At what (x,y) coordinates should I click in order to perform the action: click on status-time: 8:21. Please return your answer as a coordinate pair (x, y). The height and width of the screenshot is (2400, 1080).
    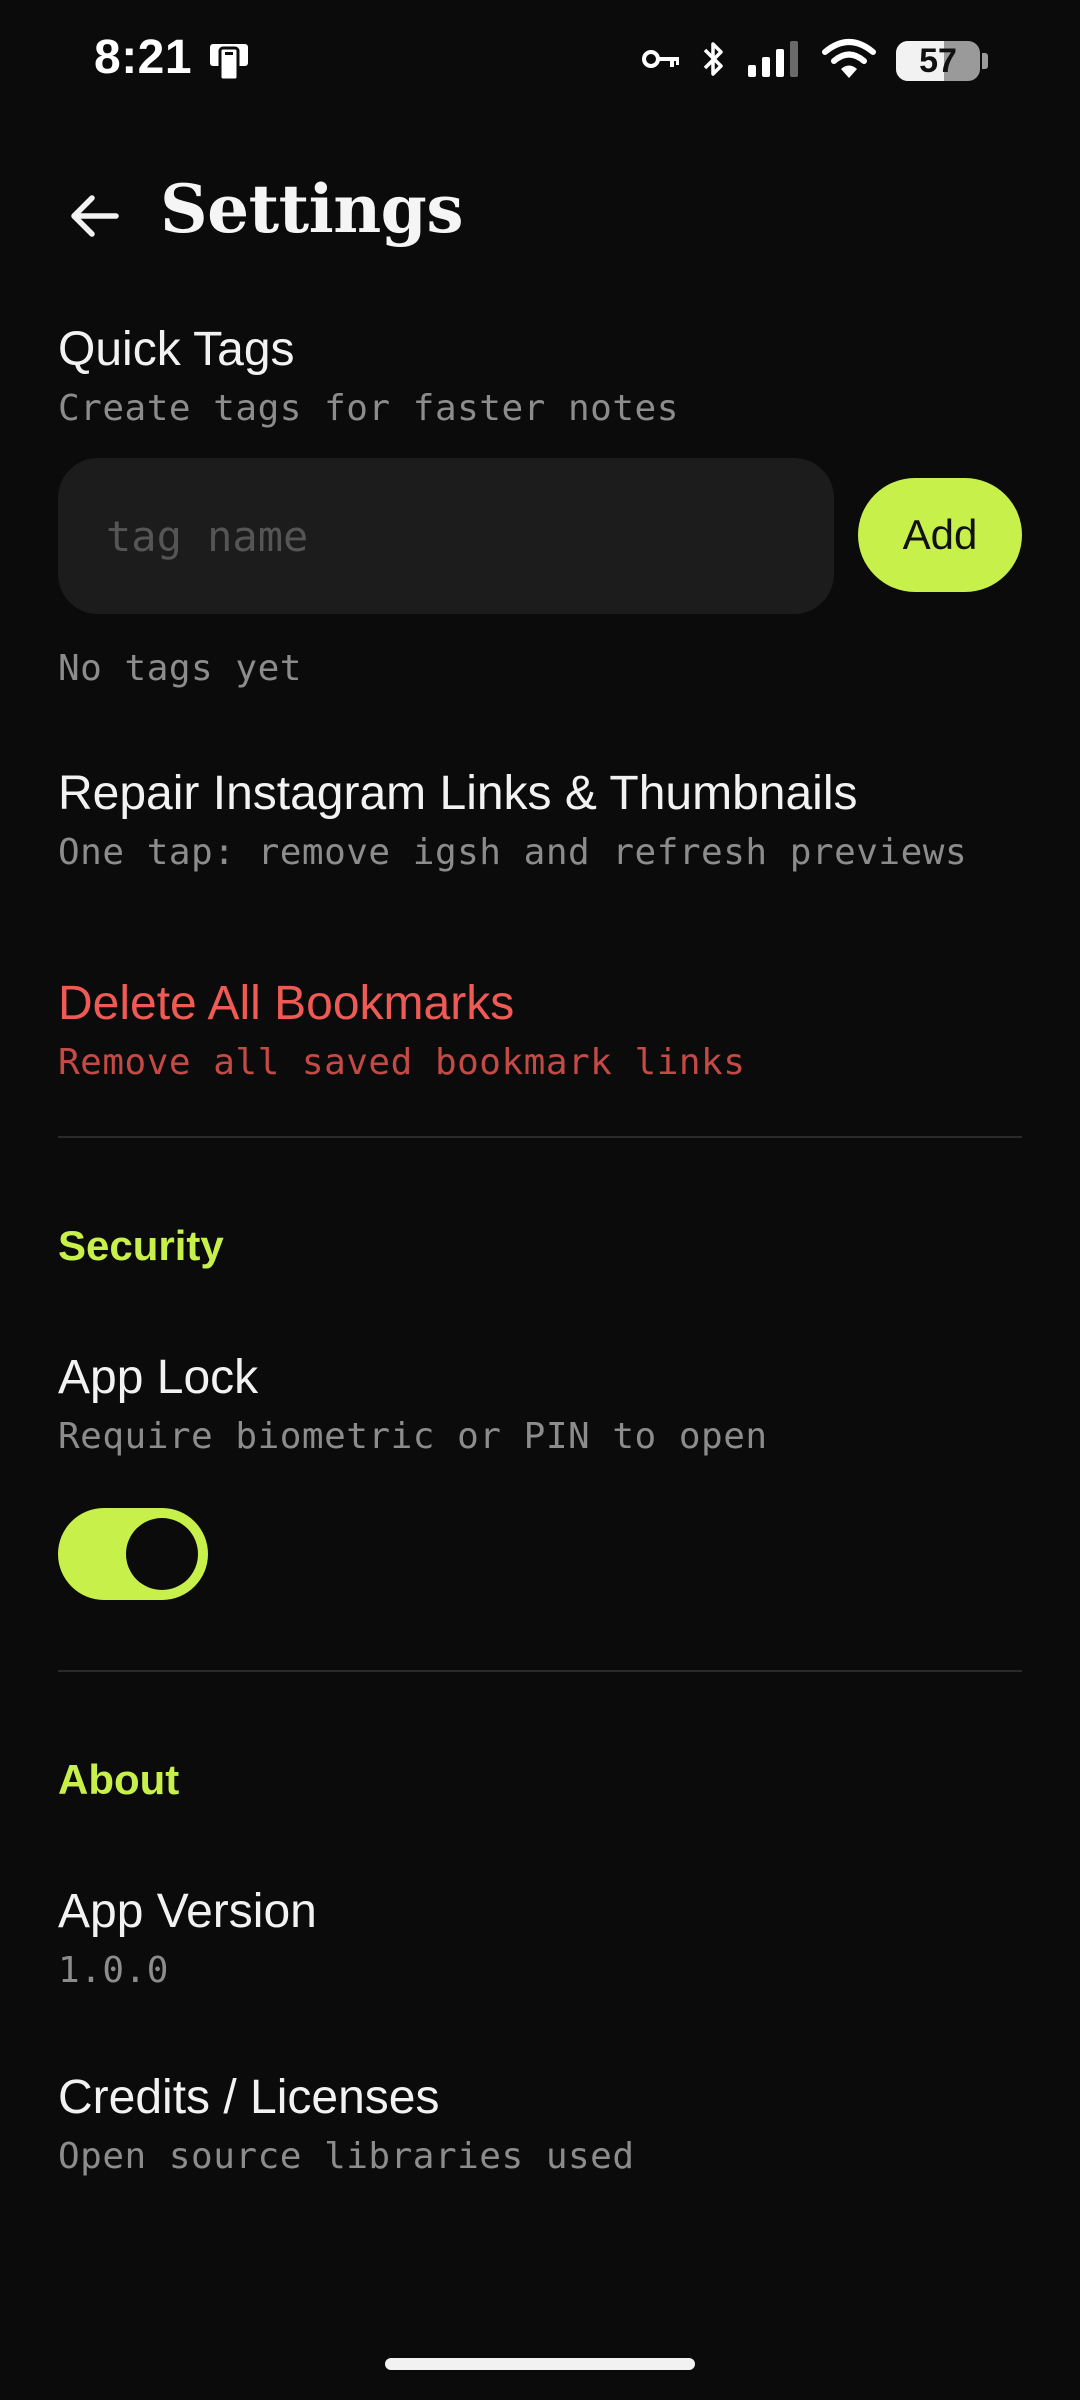
    Looking at the image, I should click on (143, 57).